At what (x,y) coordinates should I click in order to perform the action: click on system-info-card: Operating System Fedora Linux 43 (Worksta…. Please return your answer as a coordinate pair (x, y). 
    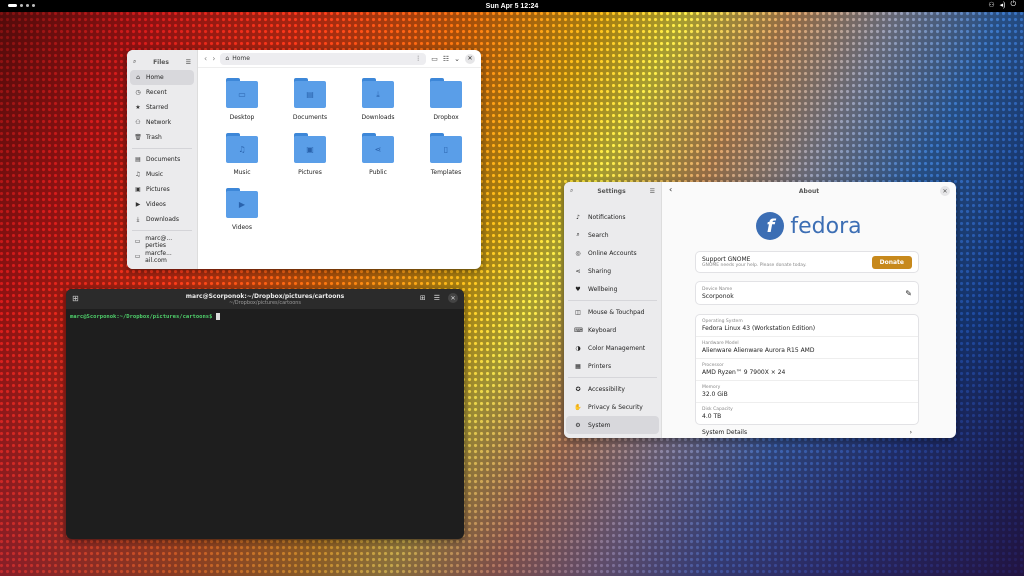
    Looking at the image, I should click on (807, 369).